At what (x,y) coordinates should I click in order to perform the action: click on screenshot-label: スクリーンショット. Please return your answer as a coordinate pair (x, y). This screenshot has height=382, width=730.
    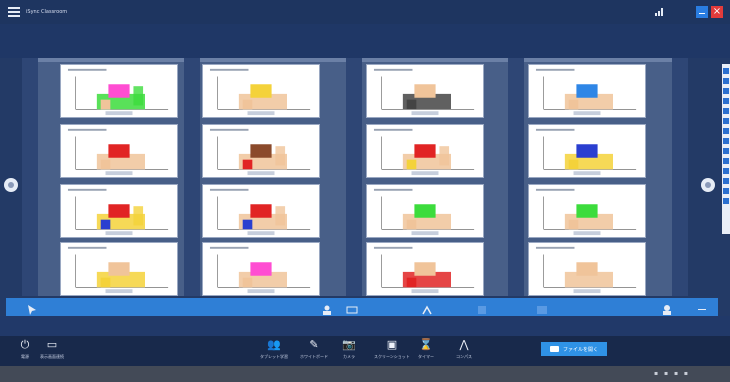
    Looking at the image, I should click on (392, 356).